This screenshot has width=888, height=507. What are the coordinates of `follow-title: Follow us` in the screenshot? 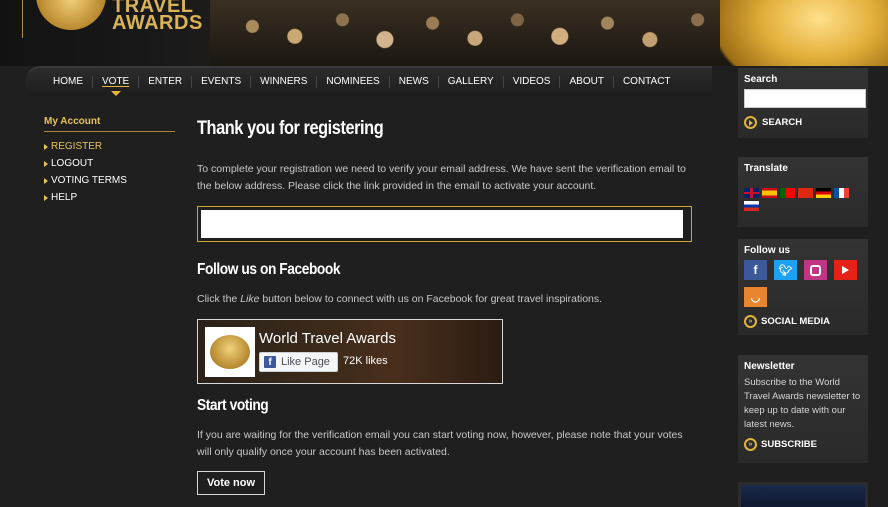 It's located at (767, 250).